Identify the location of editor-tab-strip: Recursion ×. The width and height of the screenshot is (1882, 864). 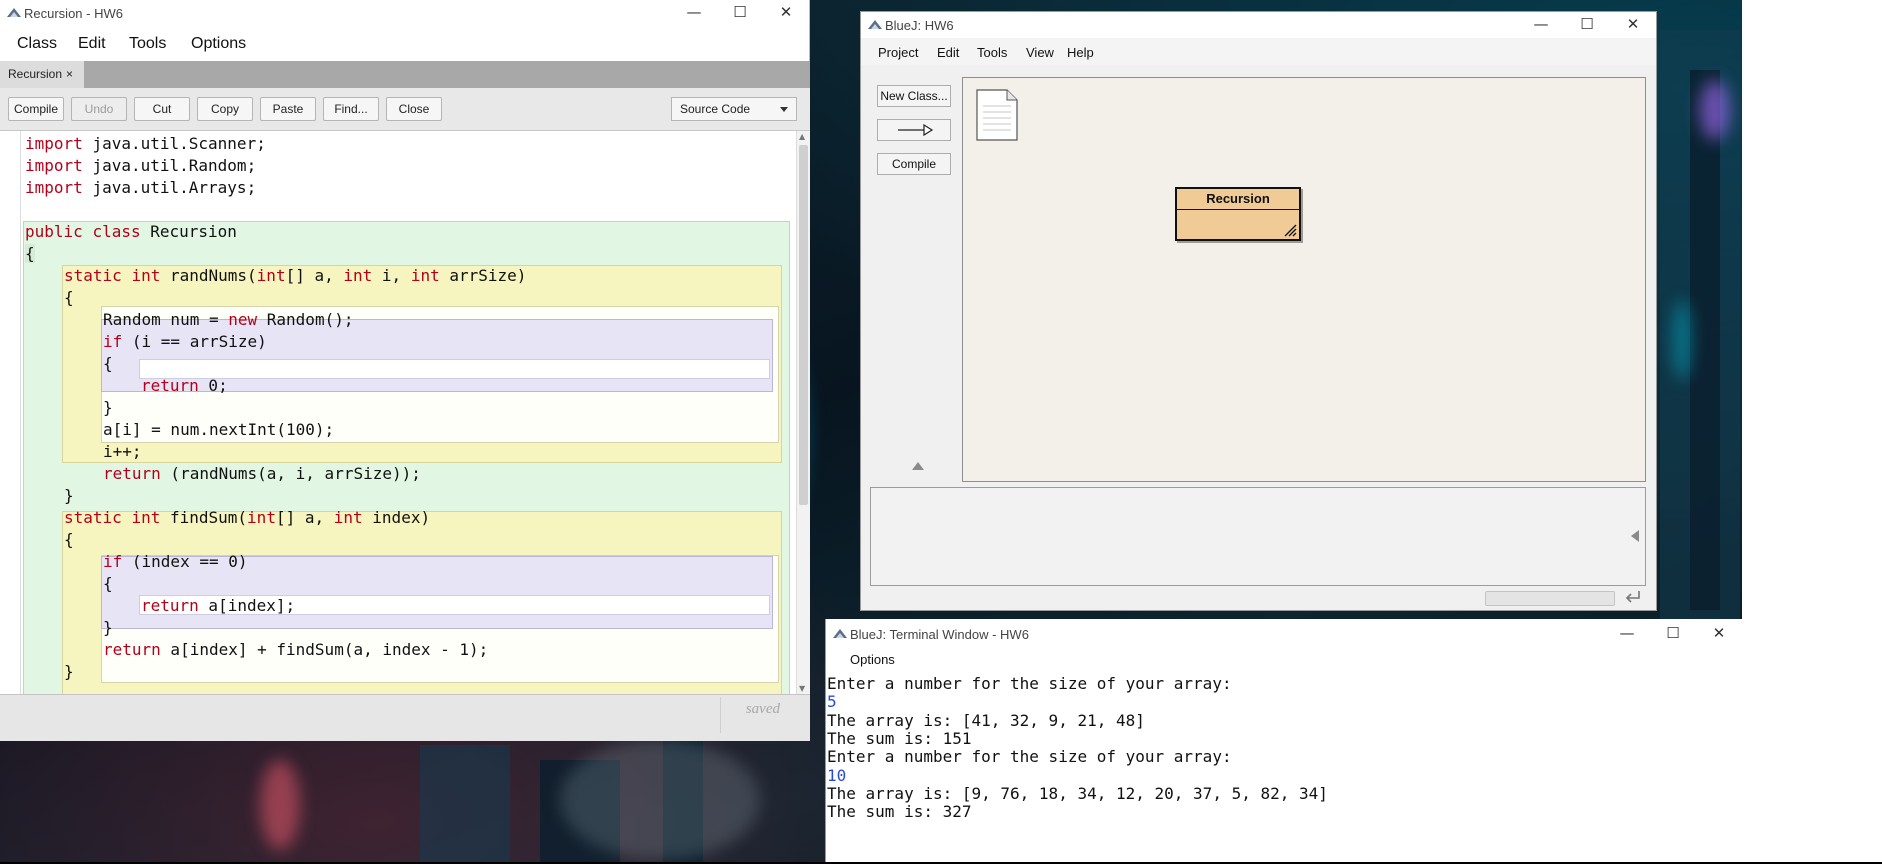
(405, 74).